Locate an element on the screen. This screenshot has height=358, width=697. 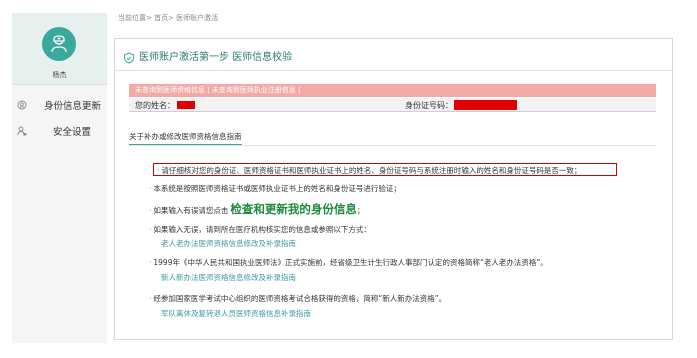
list-item: · 本系统是按照医师资格证书或医师执业证书上的姓名和身份证号进行验证； is located at coordinates (275, 188).